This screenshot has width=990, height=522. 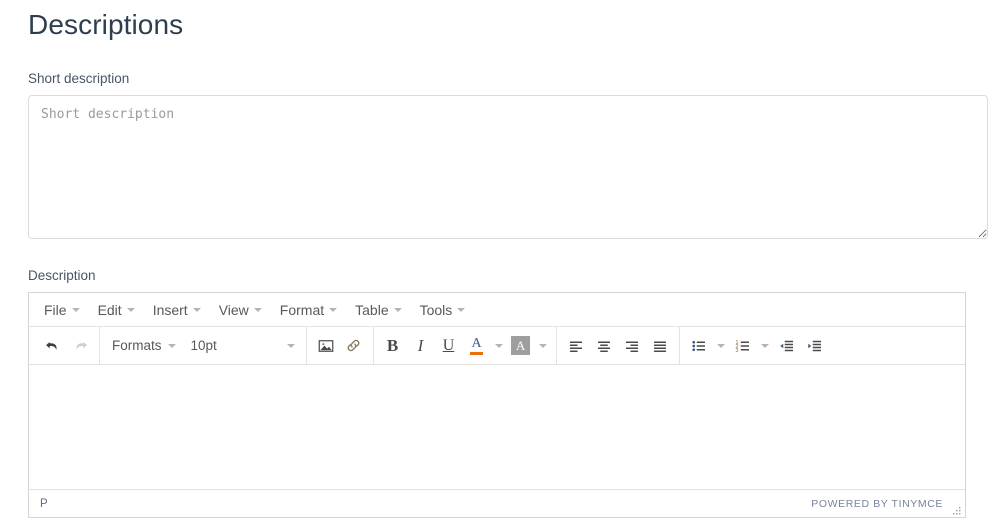 What do you see at coordinates (137, 345) in the screenshot?
I see `formats-label: Formats` at bounding box center [137, 345].